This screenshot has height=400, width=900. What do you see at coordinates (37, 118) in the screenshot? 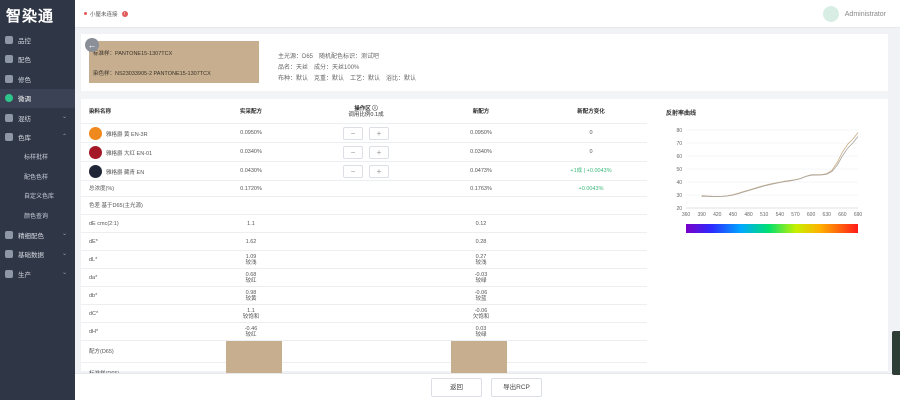
I see `sidebar-item-items-4: 混纺 ⌄` at bounding box center [37, 118].